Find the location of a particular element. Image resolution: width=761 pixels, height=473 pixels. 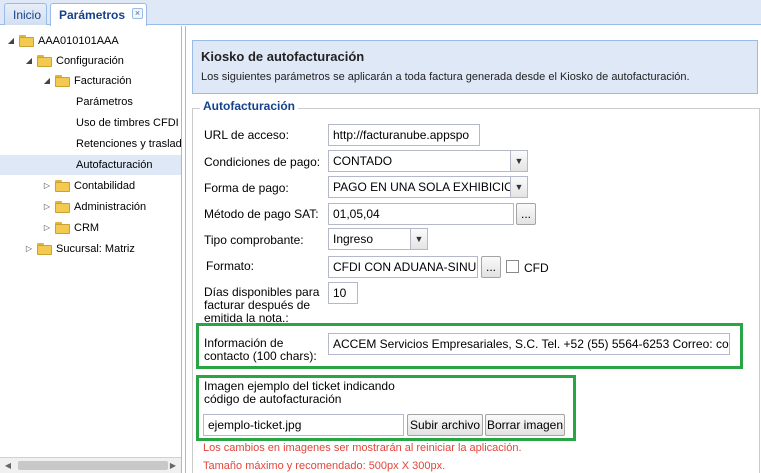

close-icon: × is located at coordinates (137, 13).